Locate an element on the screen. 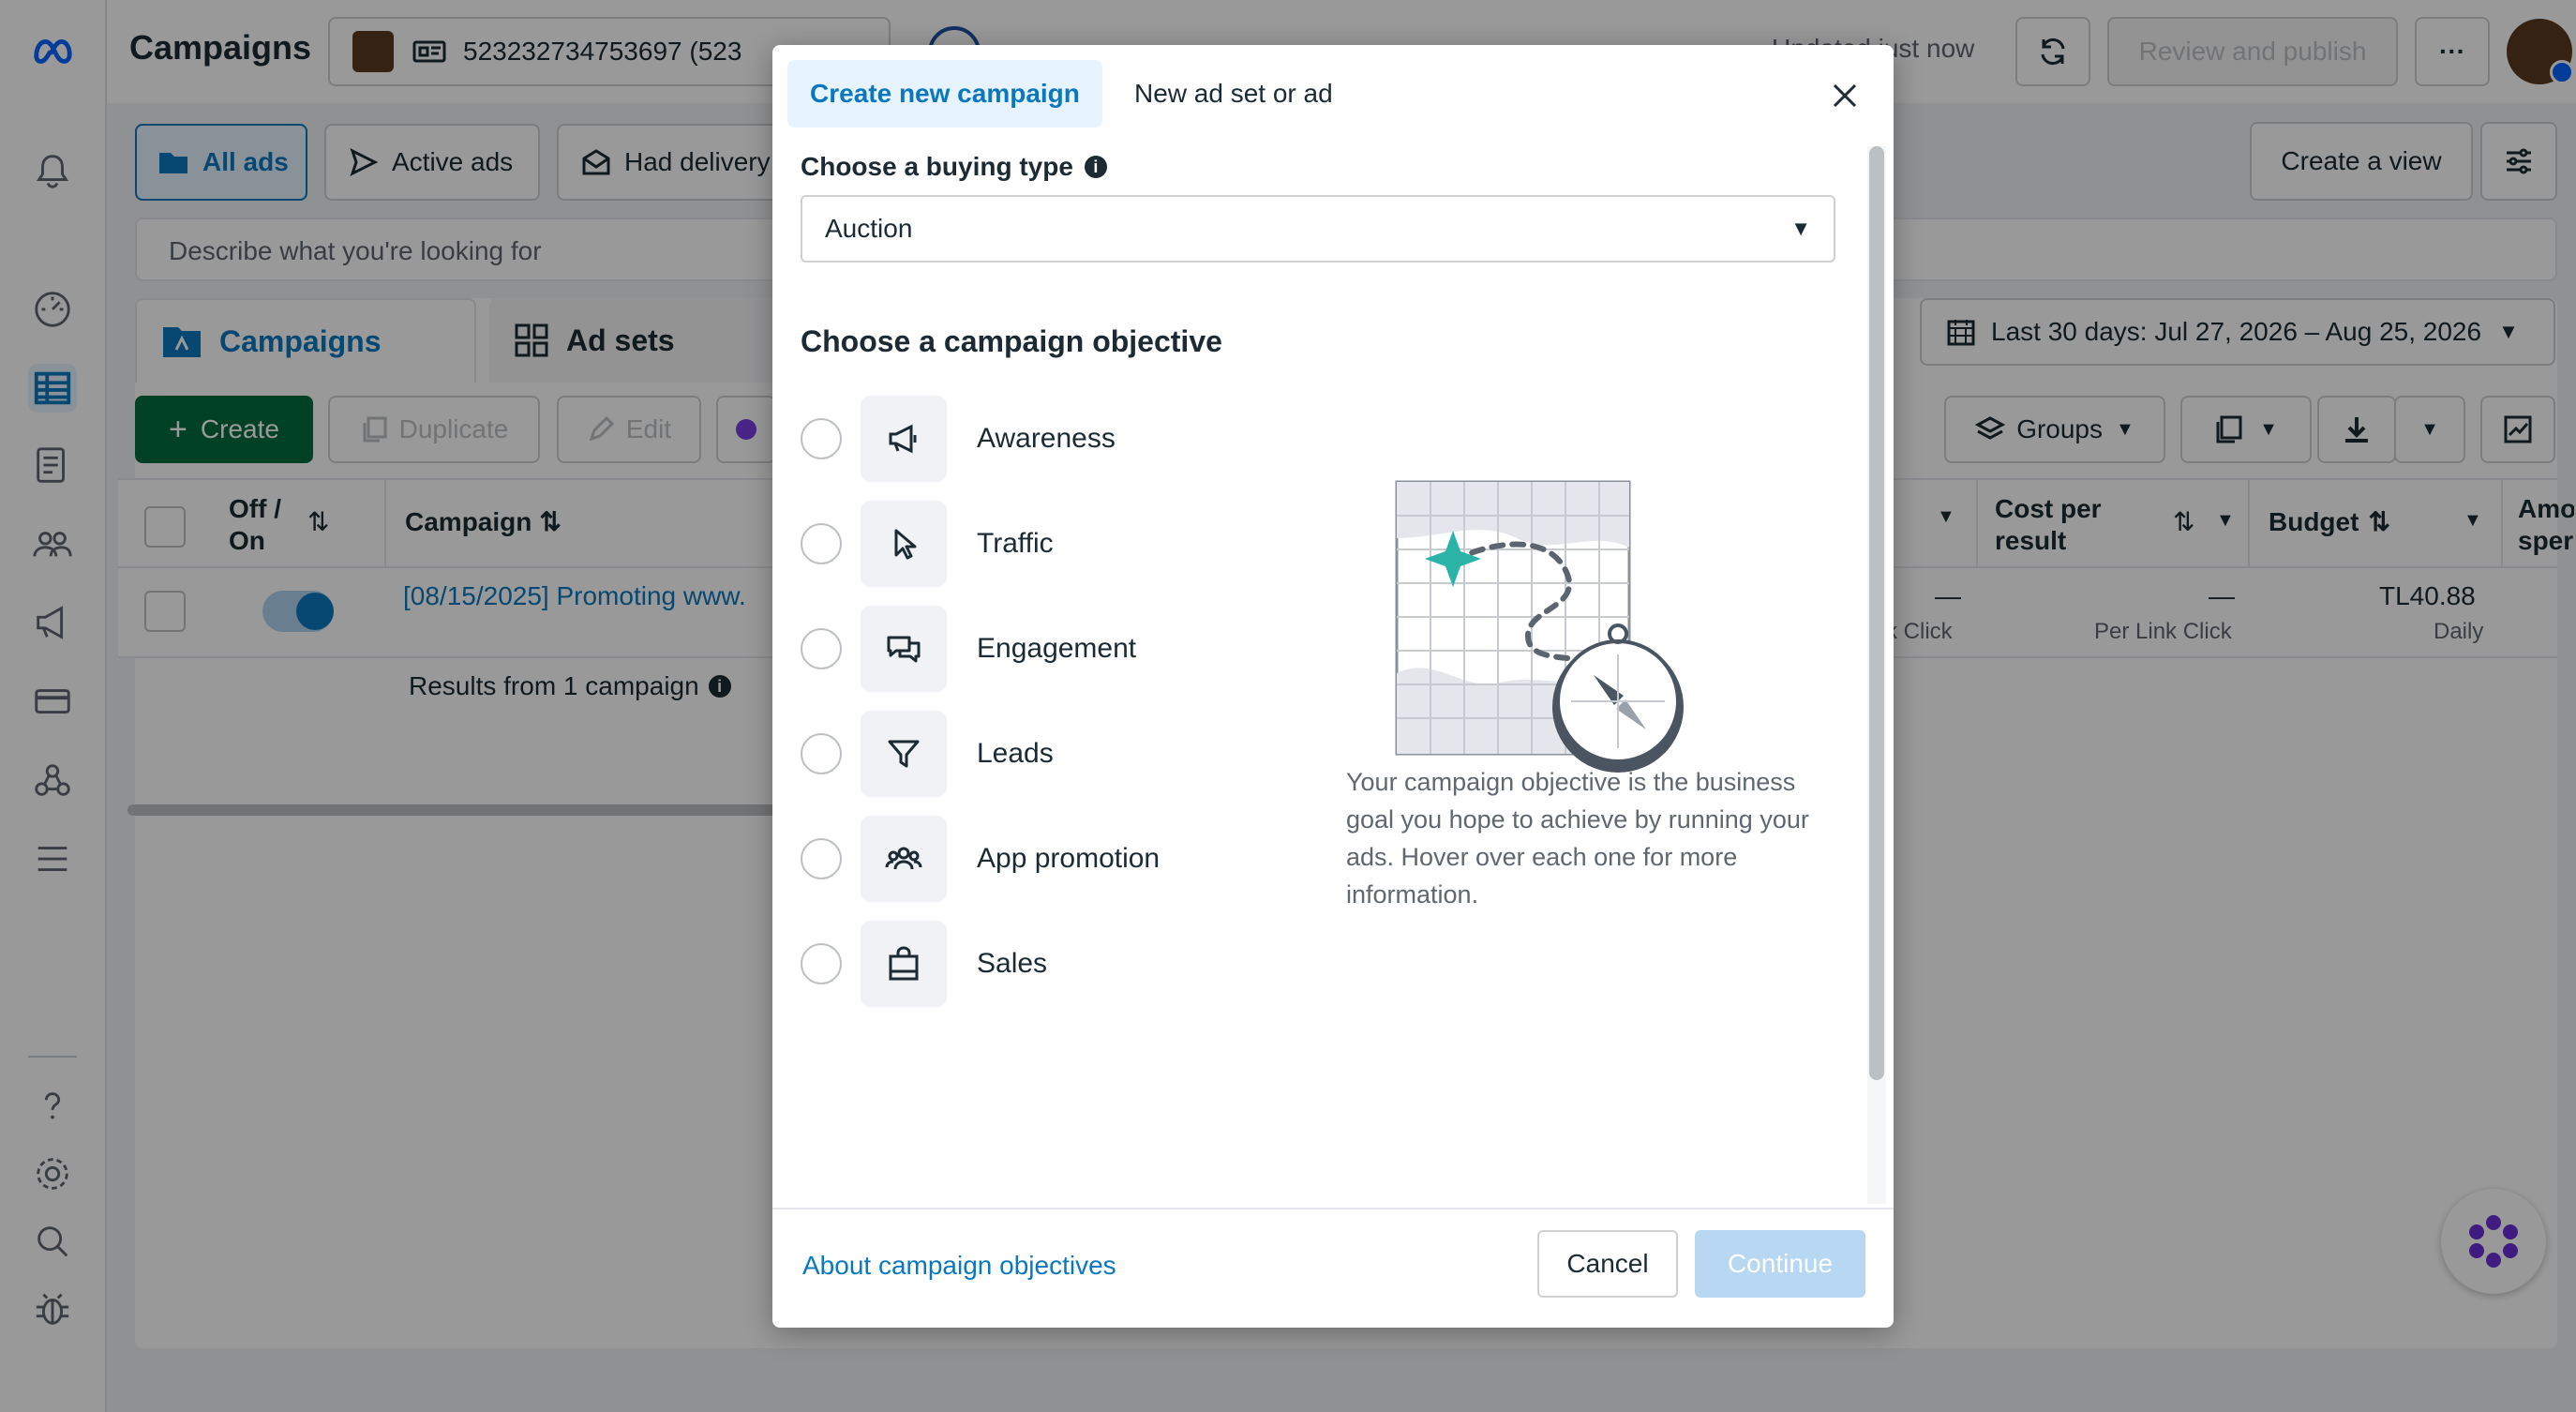  close-button is located at coordinates (1845, 96).